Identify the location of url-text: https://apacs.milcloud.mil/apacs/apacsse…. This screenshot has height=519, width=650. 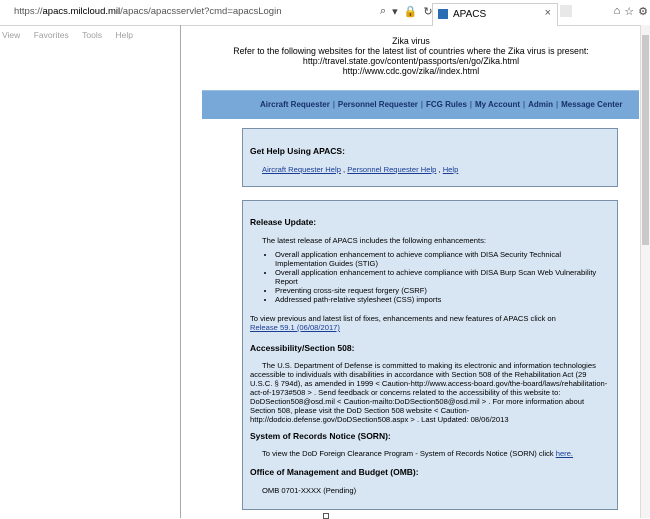
(147, 11).